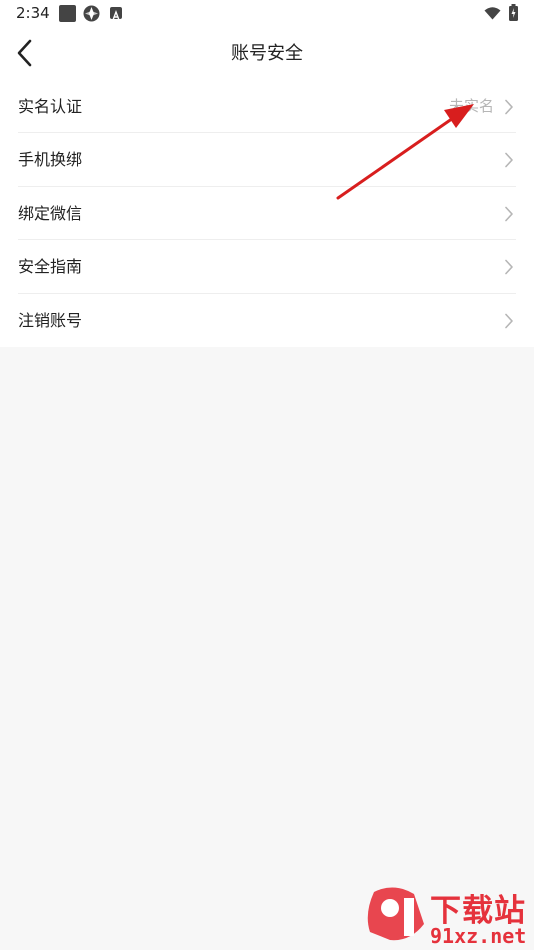  Describe the element at coordinates (267, 160) in the screenshot. I see `list-item-change-phone: 手机换绑` at that location.